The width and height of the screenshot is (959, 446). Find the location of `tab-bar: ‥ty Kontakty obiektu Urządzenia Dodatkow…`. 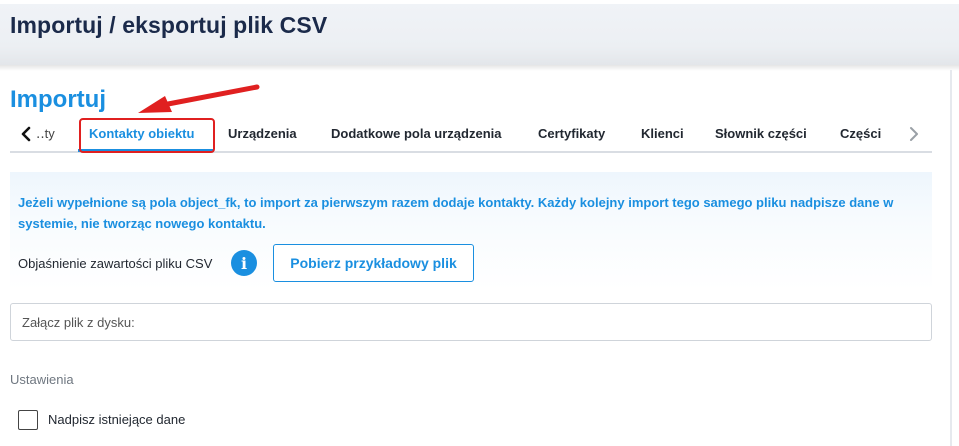

tab-bar: ‥ty Kontakty obiektu Urządzenia Dodatkow… is located at coordinates (471, 134).